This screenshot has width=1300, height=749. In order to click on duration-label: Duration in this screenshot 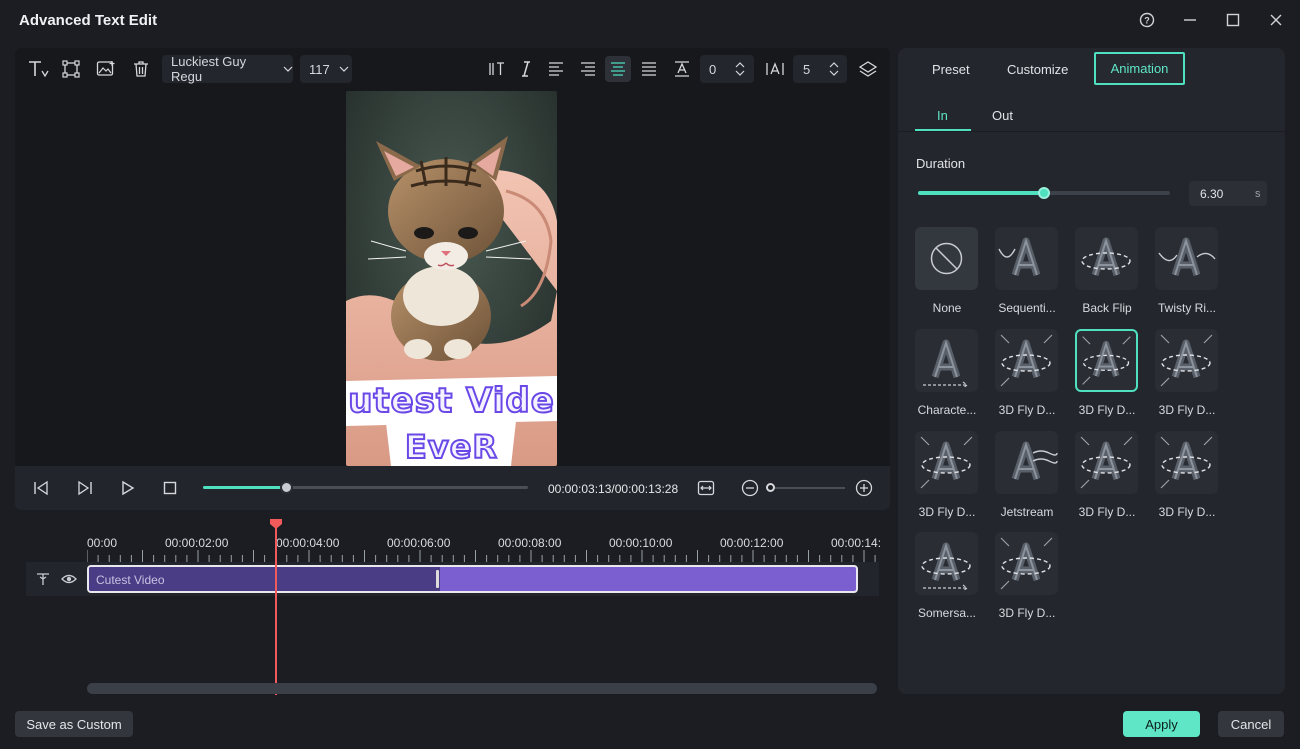, I will do `click(941, 163)`.